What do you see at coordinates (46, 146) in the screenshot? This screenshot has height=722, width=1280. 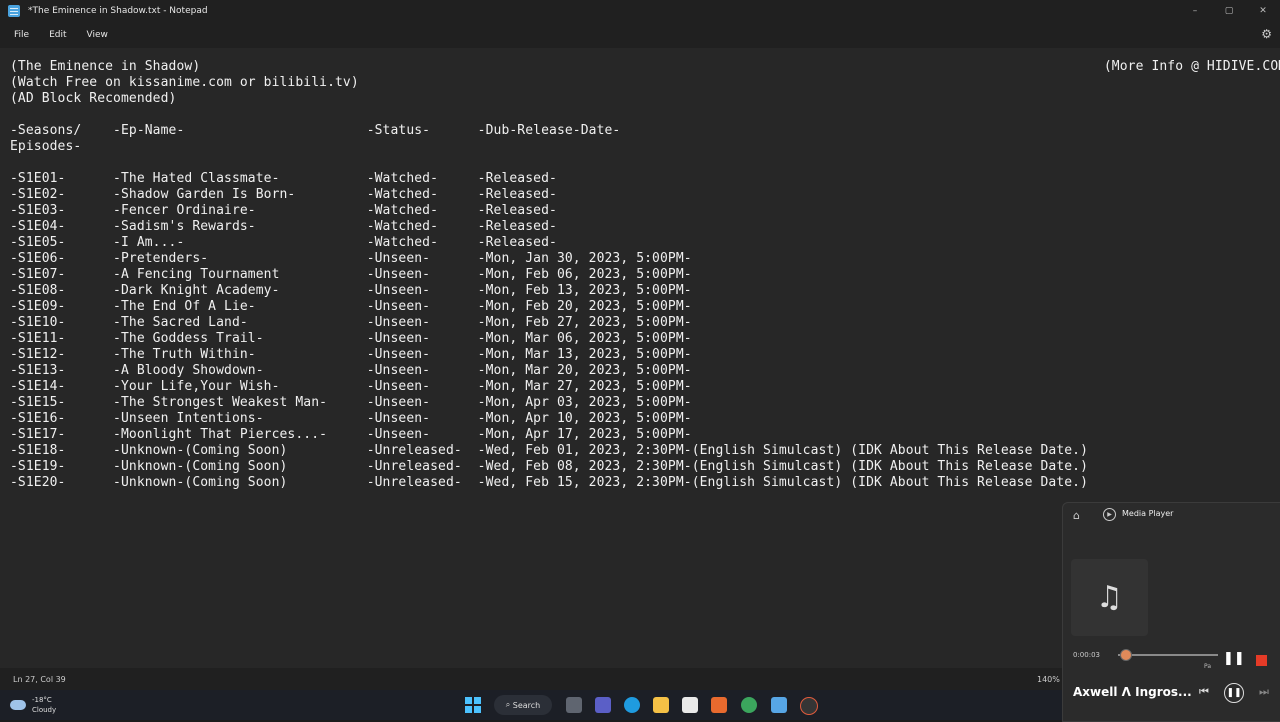 I see `text-line: Episodes-` at bounding box center [46, 146].